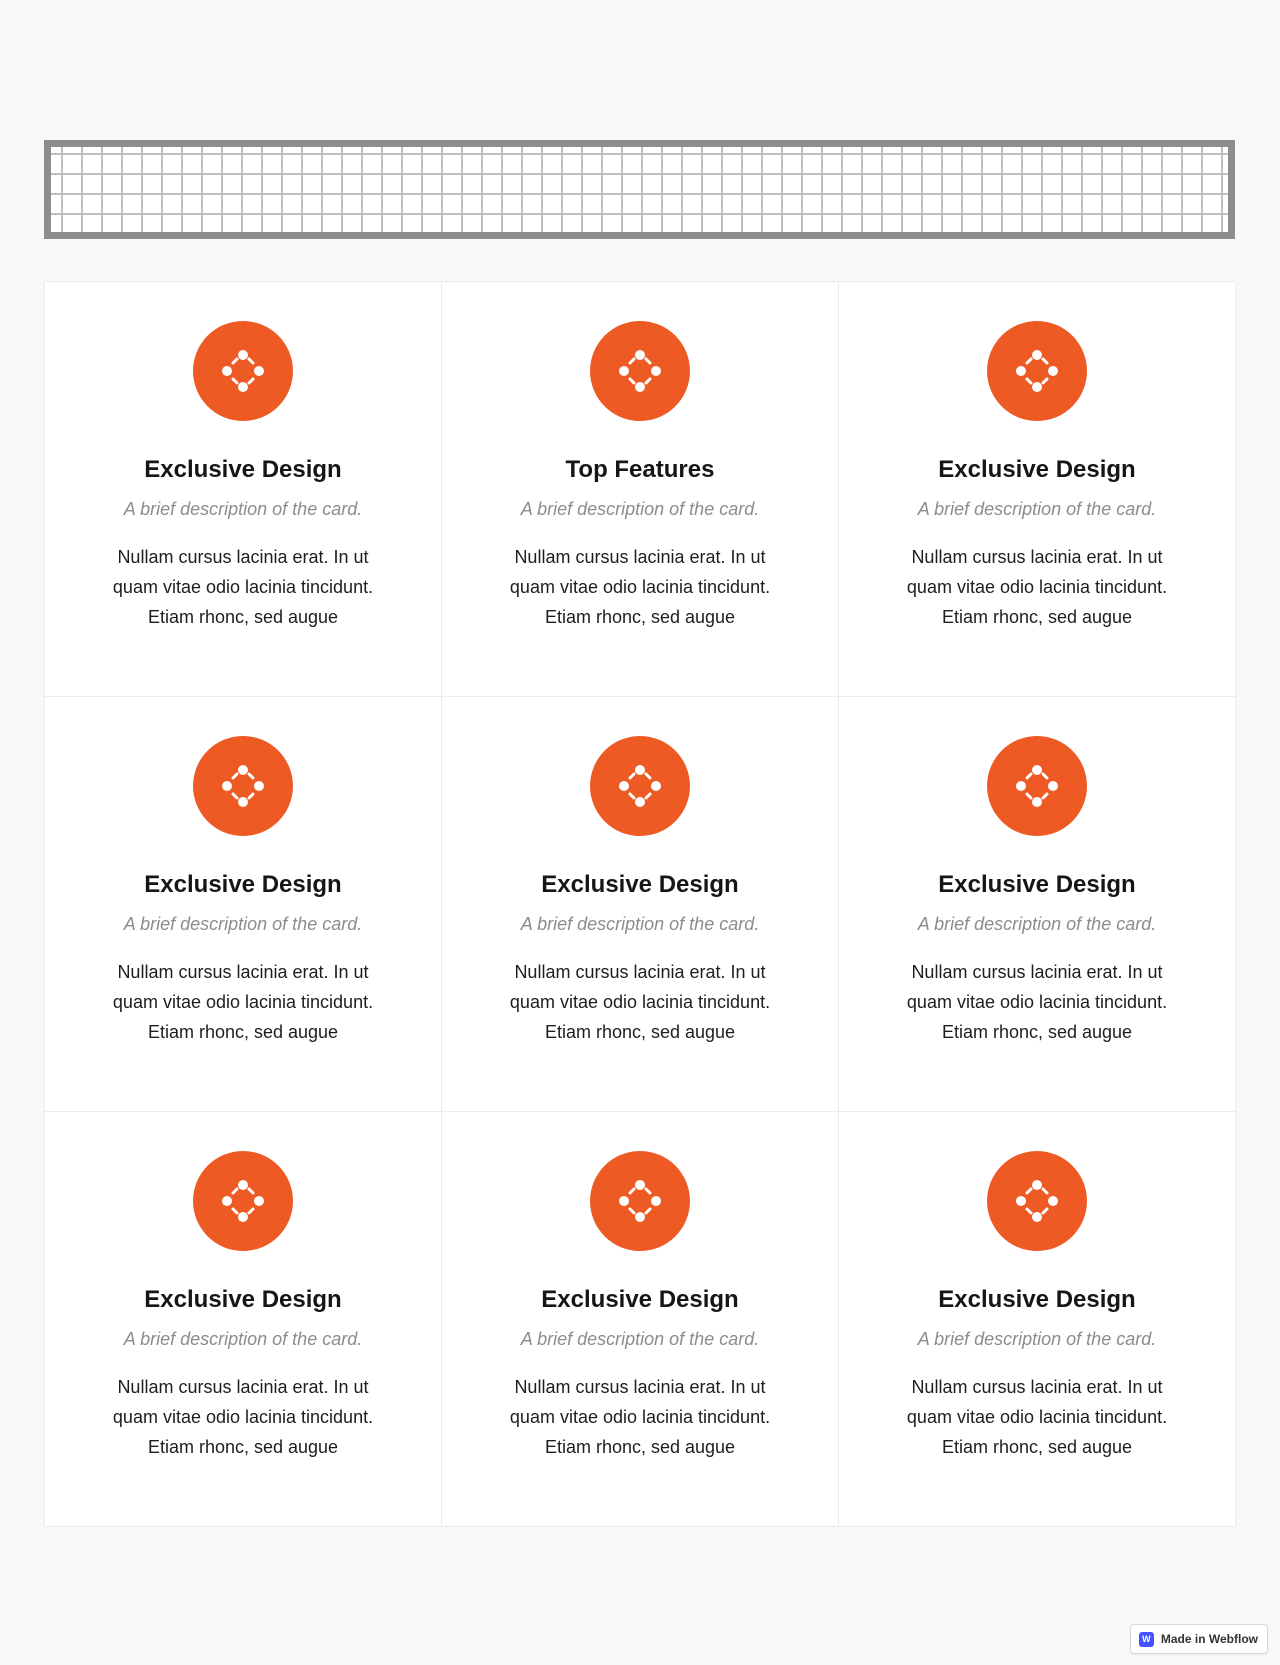 The width and height of the screenshot is (1280, 1665). What do you see at coordinates (640, 469) in the screenshot?
I see `card-title: Top Features` at bounding box center [640, 469].